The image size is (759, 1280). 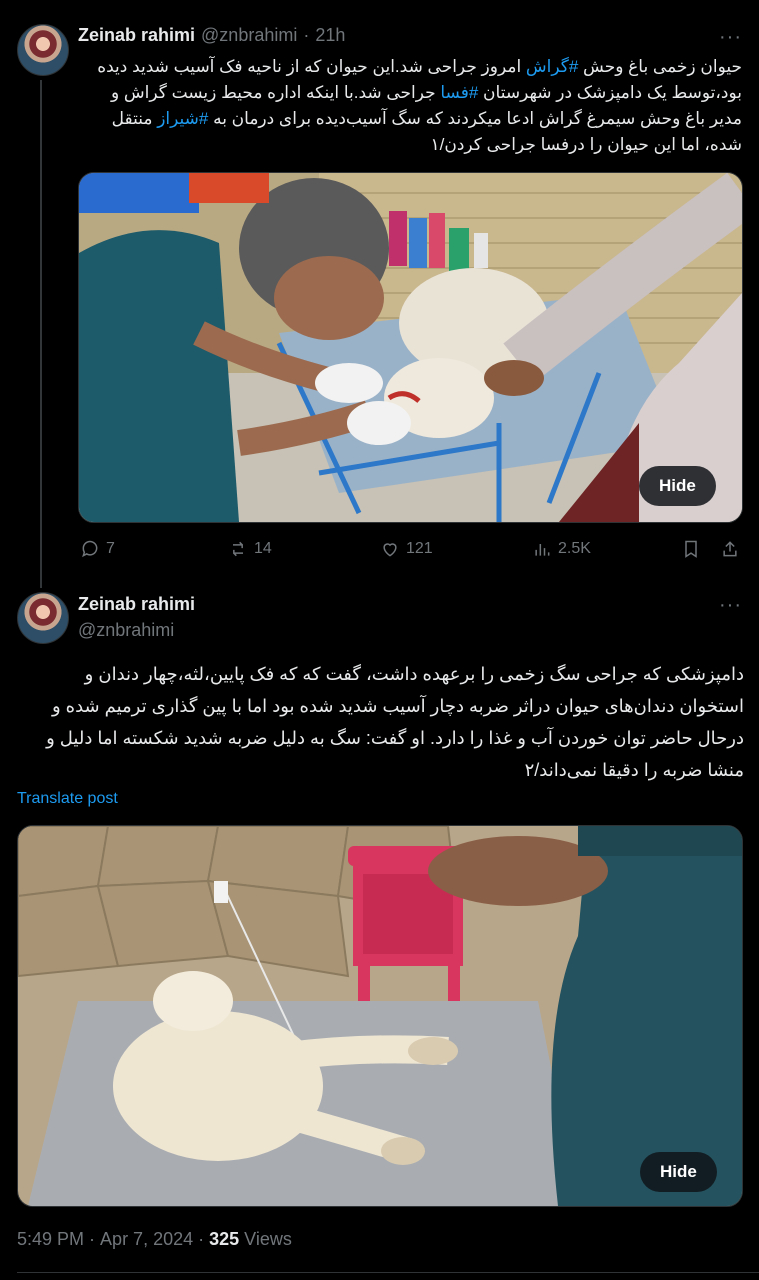 I want to click on hashtag-link: #فسا, so click(x=459, y=92).